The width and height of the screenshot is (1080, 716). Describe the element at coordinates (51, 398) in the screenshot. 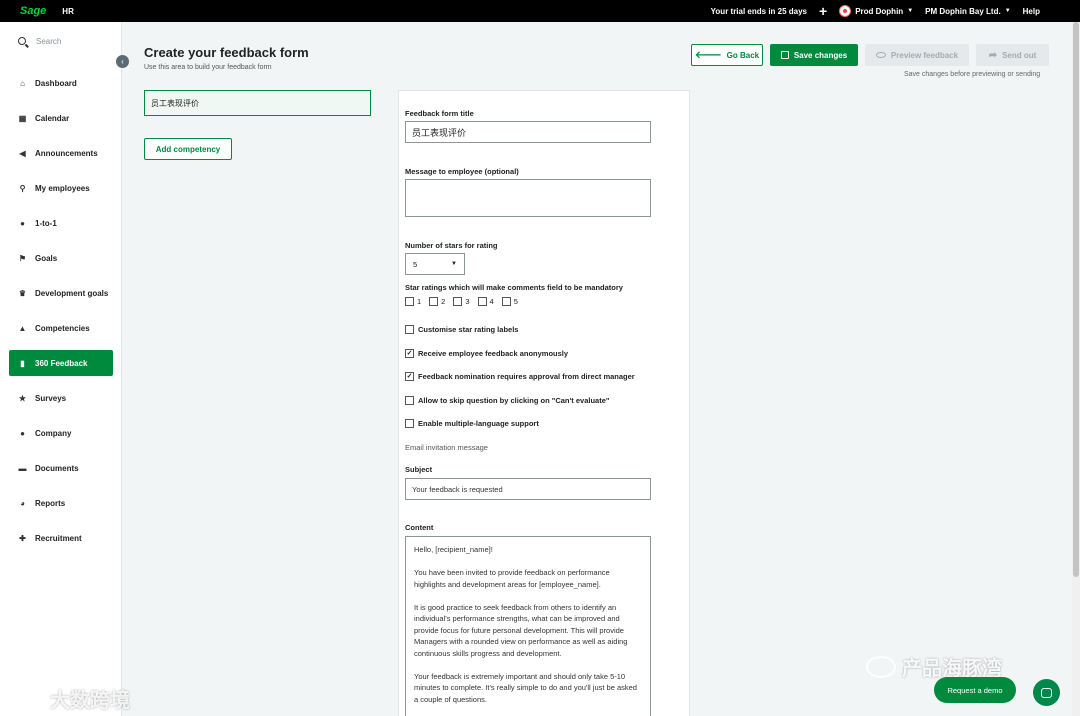

I see `sidebar-item-label: Surveys` at that location.